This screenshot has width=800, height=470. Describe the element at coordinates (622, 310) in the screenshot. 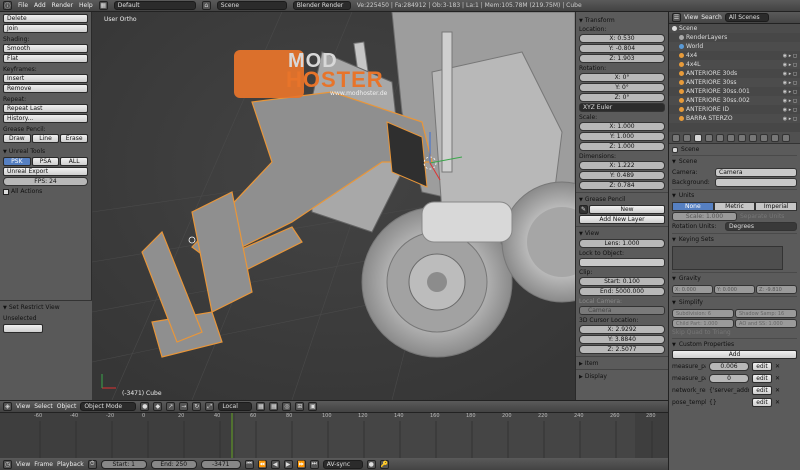

I see `local-camera-field: Camera` at that location.